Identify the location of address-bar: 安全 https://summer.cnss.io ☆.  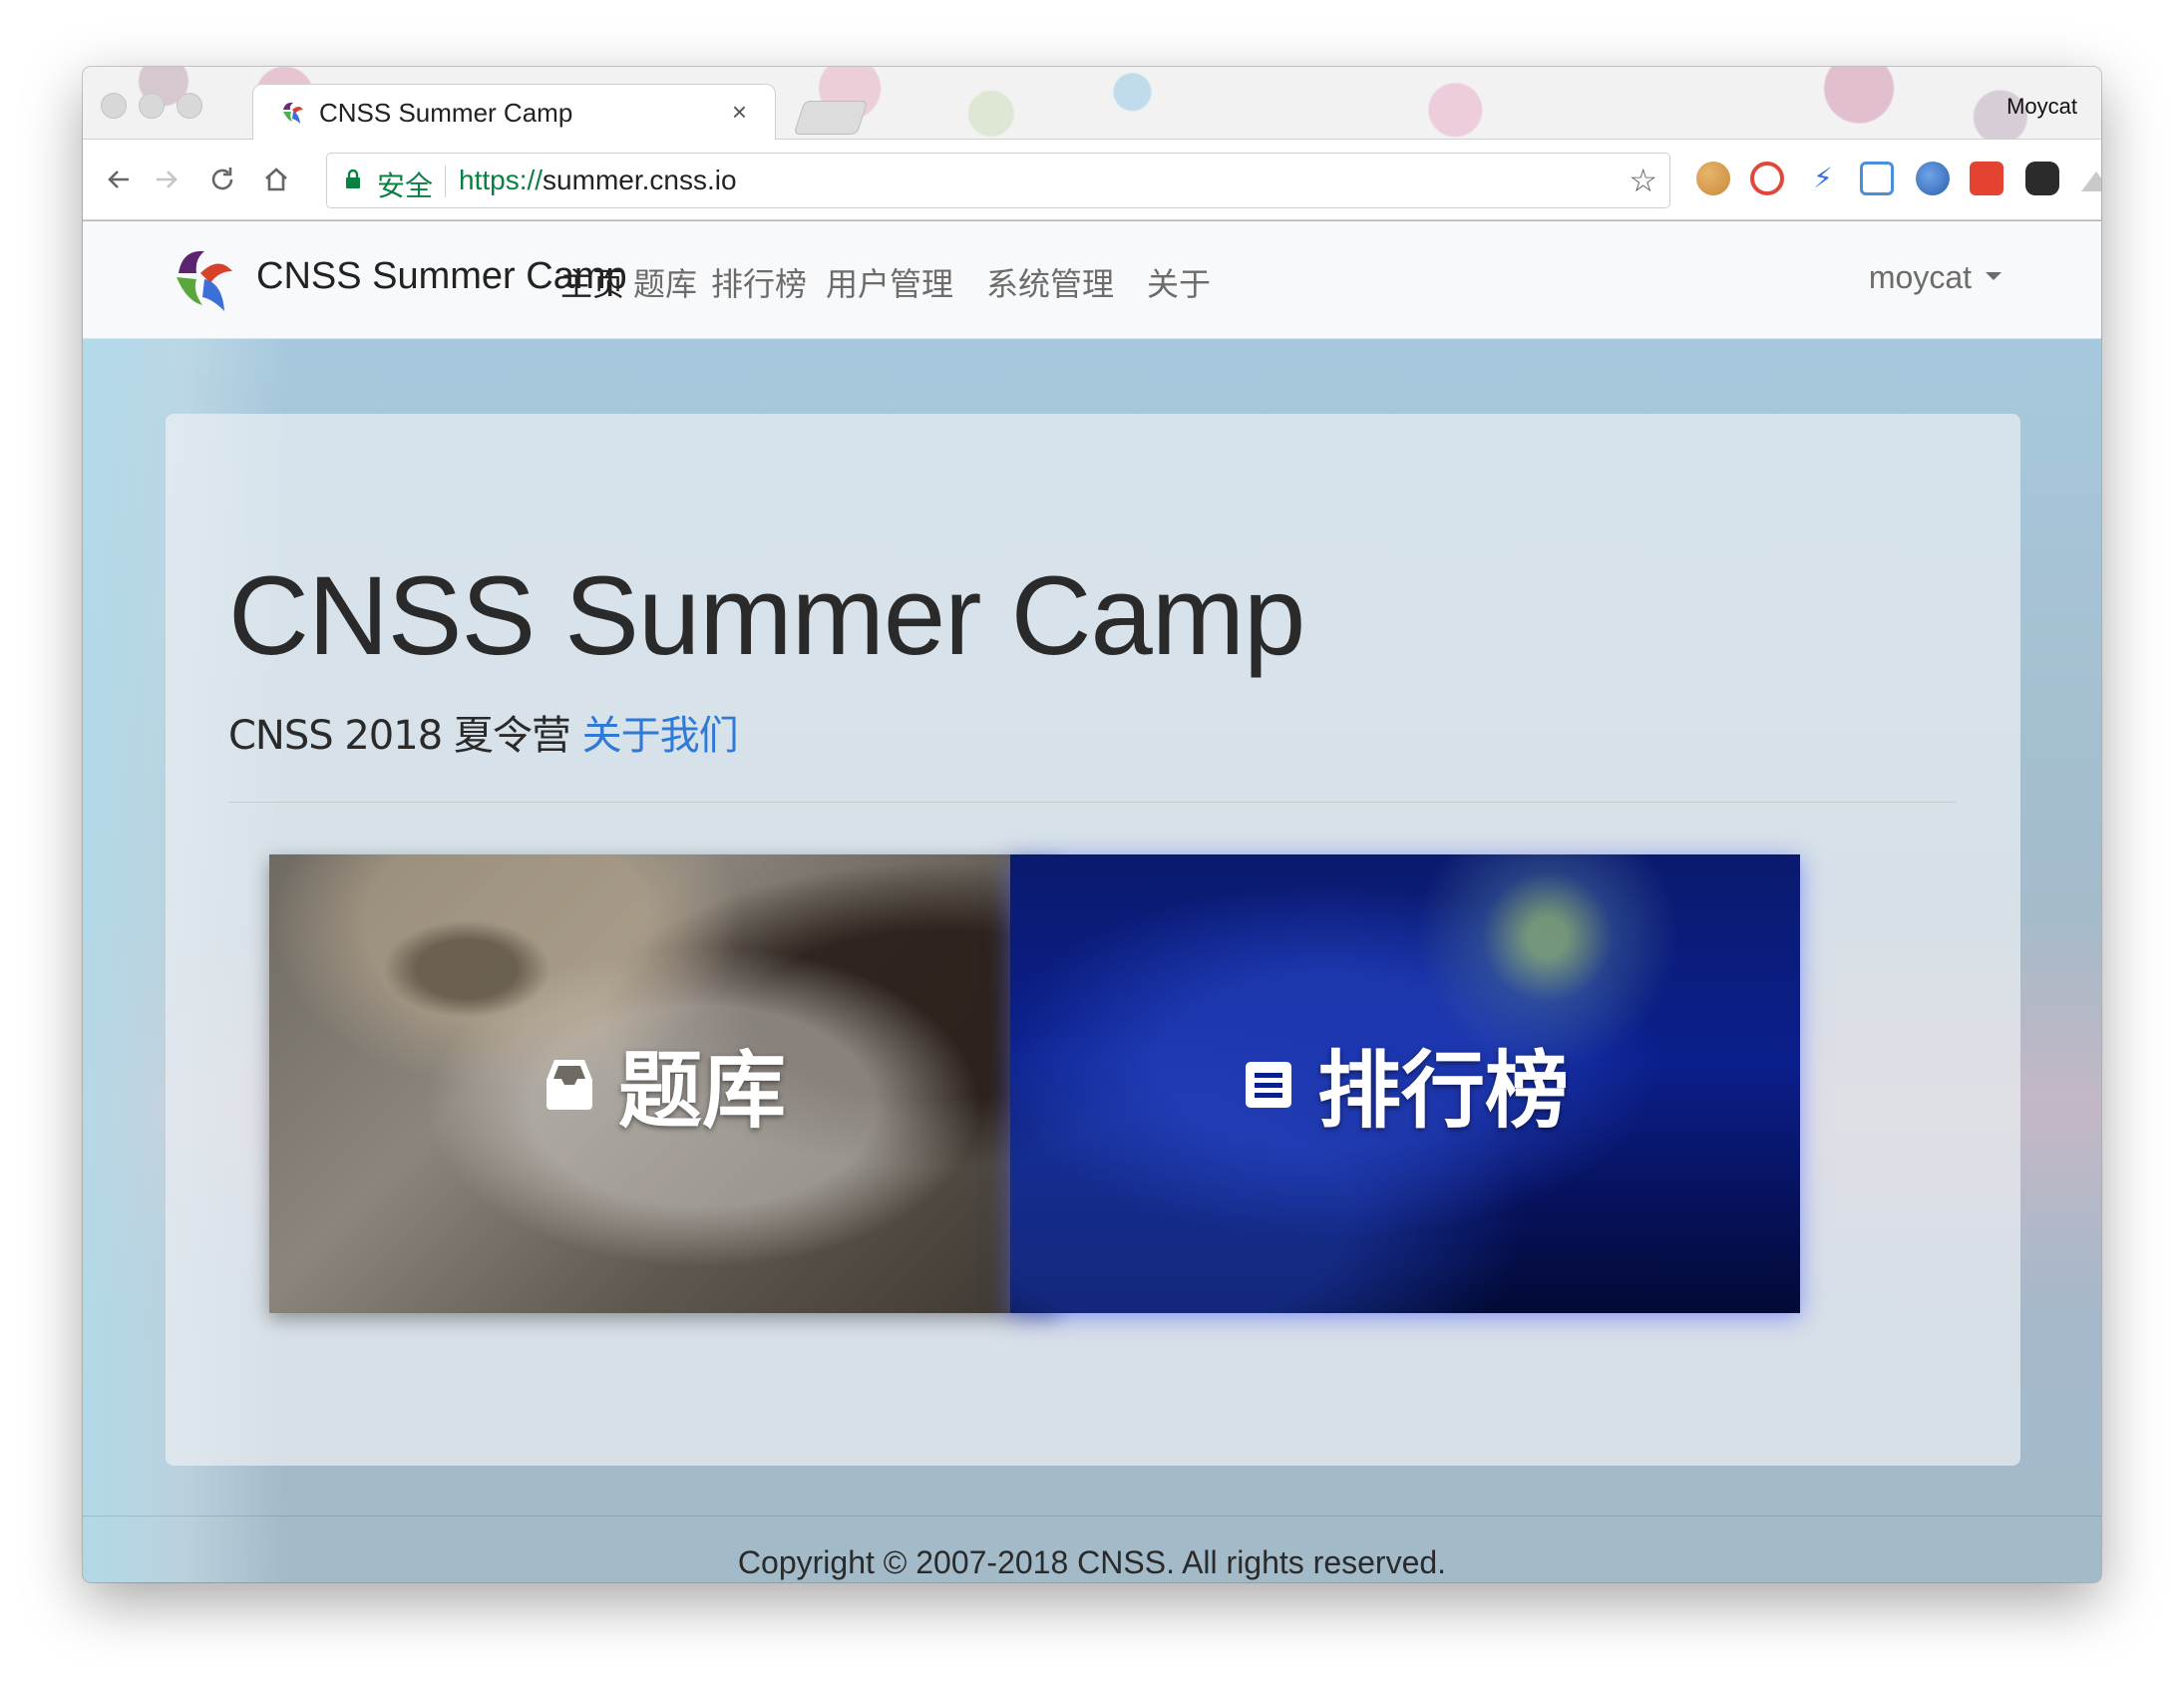
(998, 180).